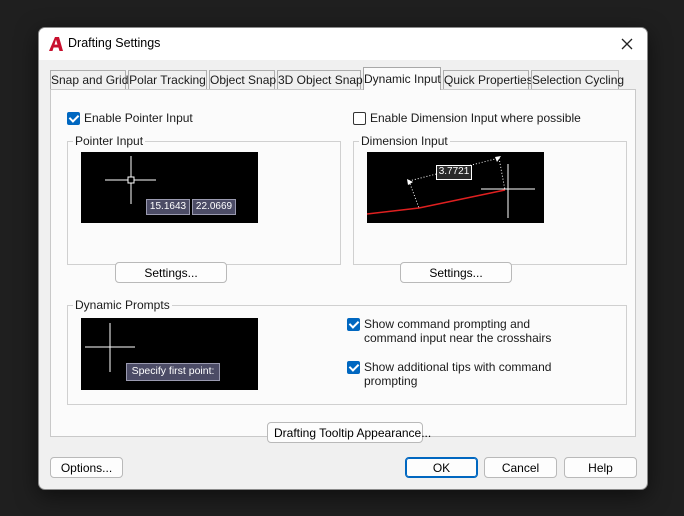  What do you see at coordinates (173, 372) in the screenshot?
I see `command-prompt-tooltip: Specify first point:` at bounding box center [173, 372].